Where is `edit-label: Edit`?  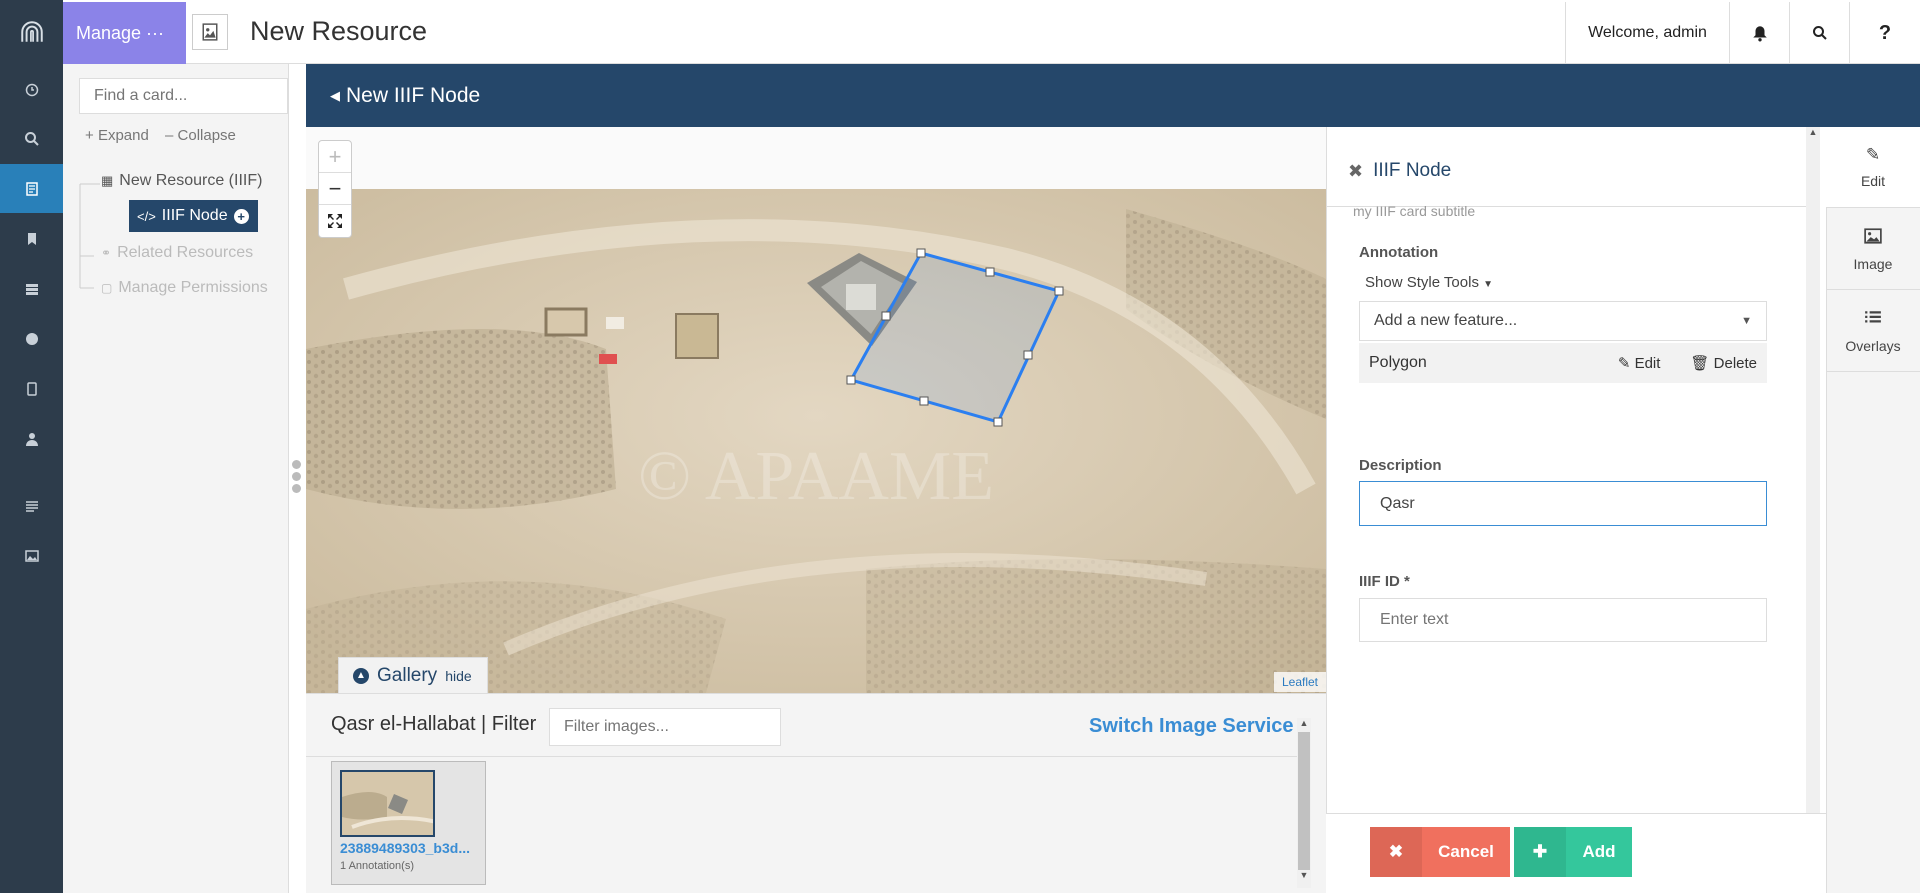 edit-label: Edit is located at coordinates (1647, 363).